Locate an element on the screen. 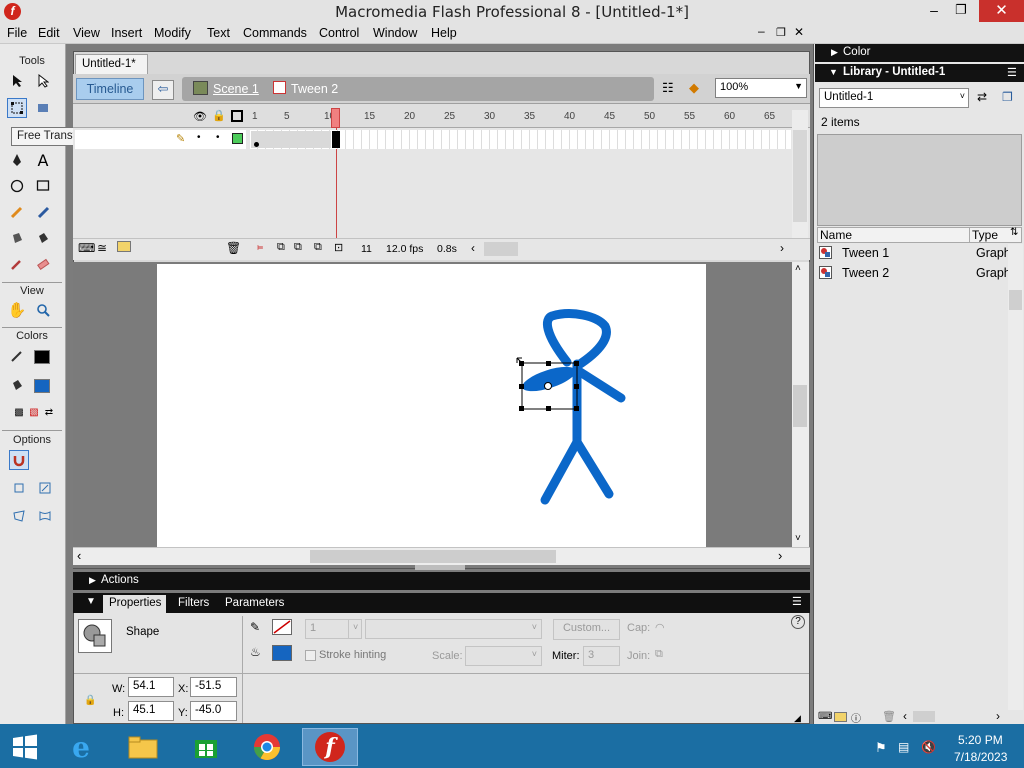 Image resolution: width=1024 pixels, height=768 pixels. clock-date: 7/18/2023 is located at coordinates (980, 757).